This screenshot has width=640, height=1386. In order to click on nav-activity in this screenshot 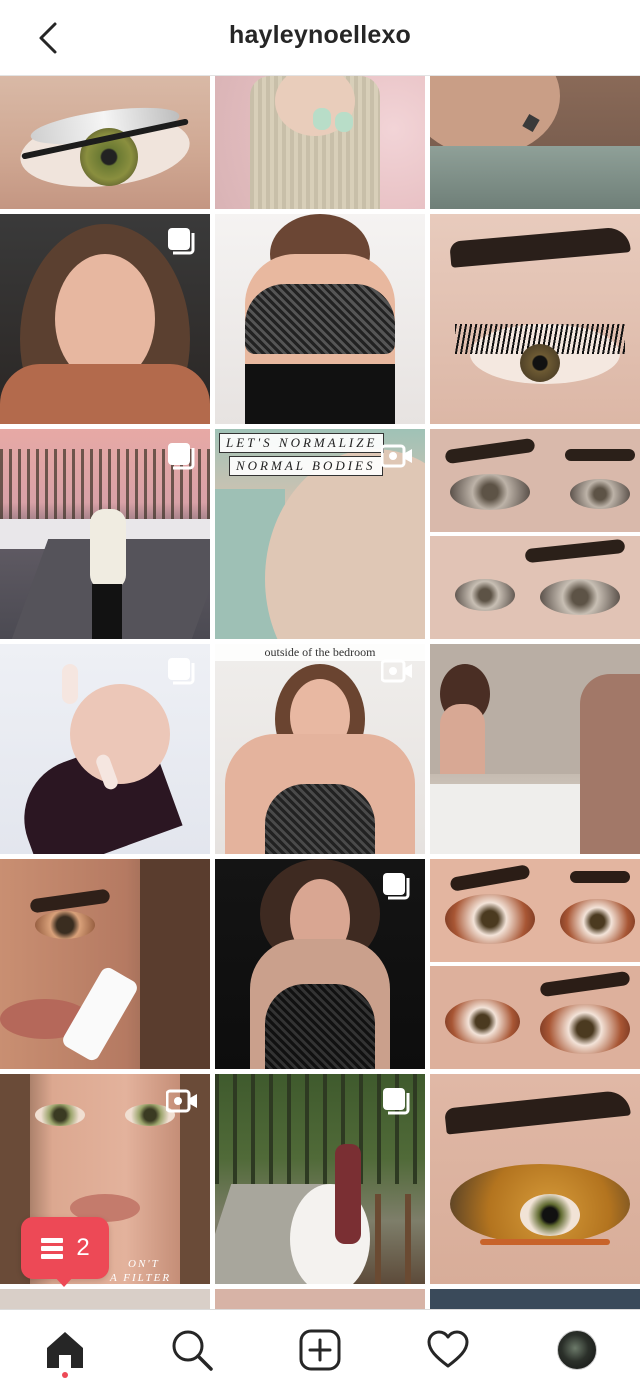, I will do `click(448, 1350)`.